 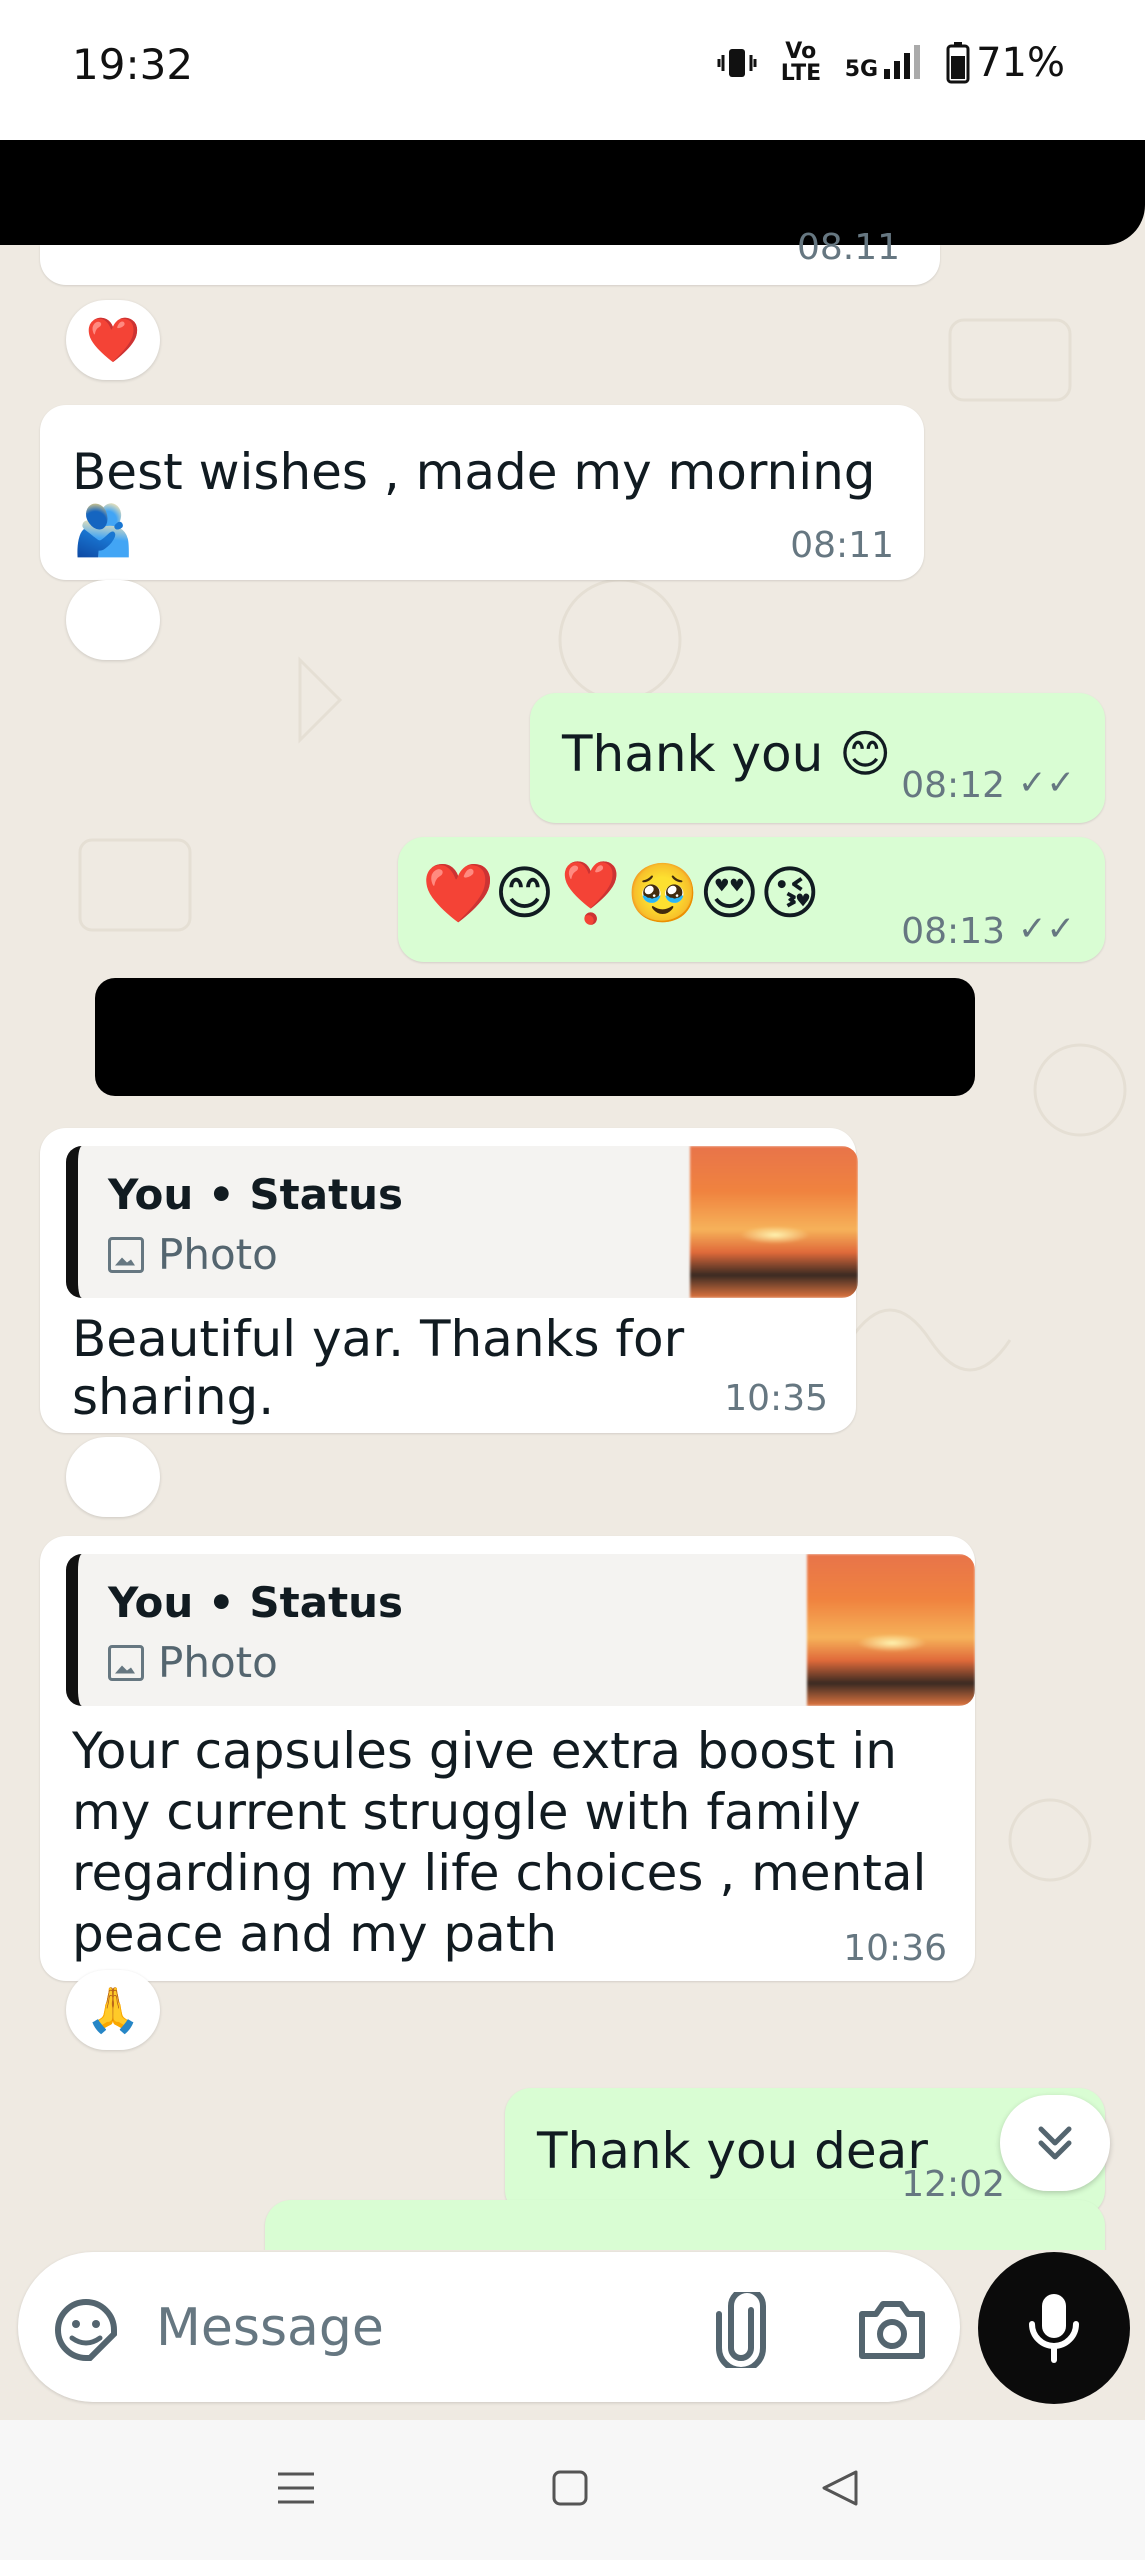 I want to click on back-icon, so click(x=840, y=2488).